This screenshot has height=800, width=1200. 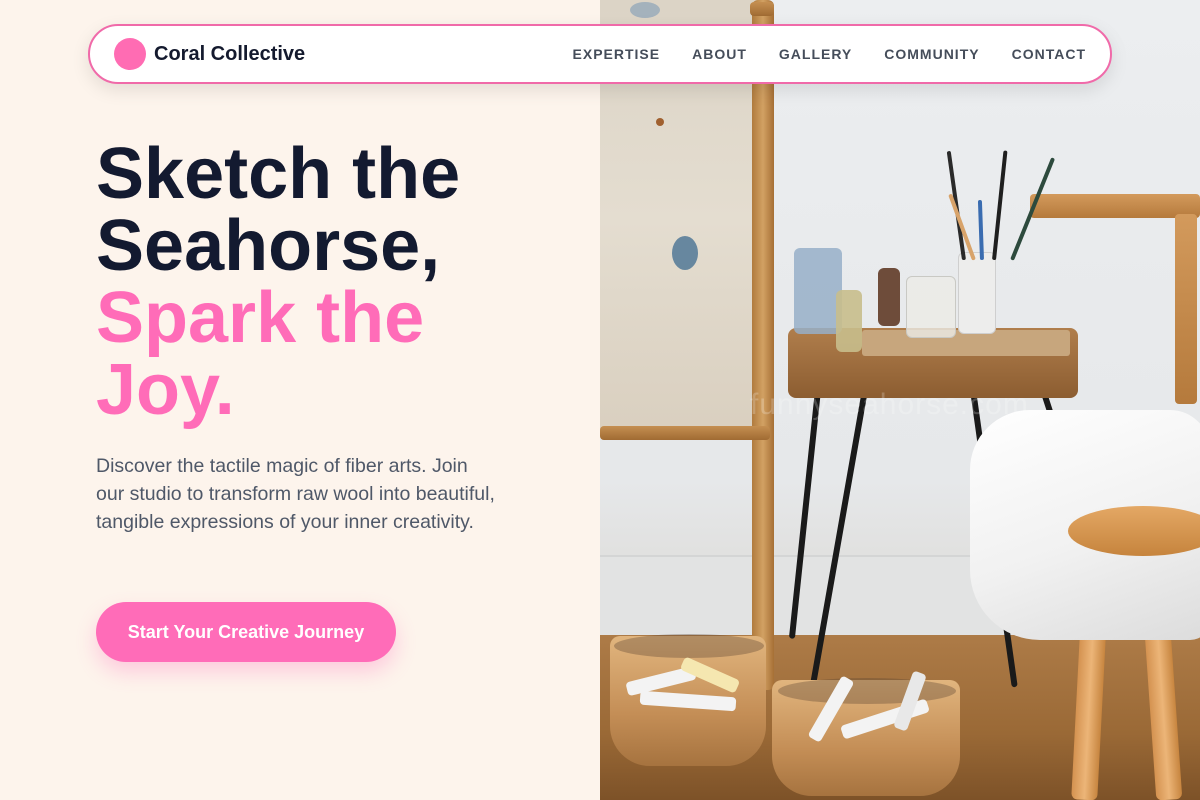 What do you see at coordinates (889, 404) in the screenshot?
I see `photo-watermark: funnyseahorse.com` at bounding box center [889, 404].